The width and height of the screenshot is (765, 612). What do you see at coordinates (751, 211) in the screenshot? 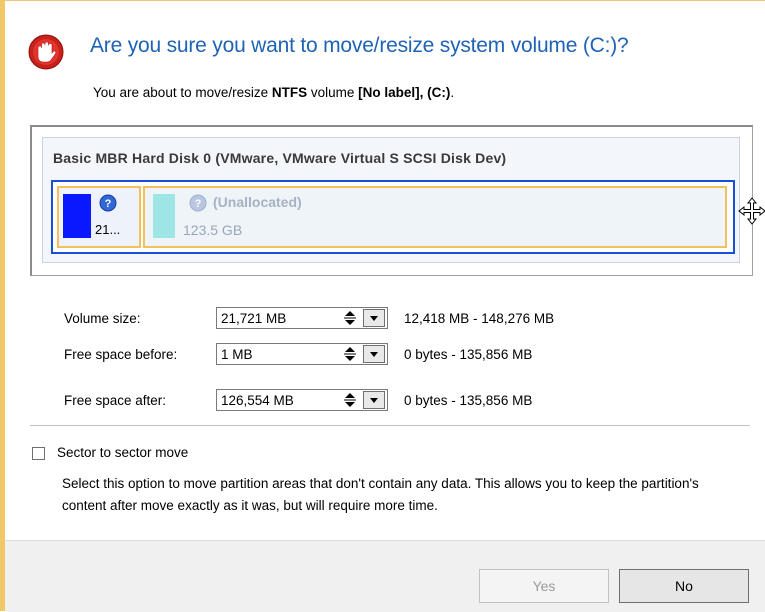
I see `move-cursor-icon` at bounding box center [751, 211].